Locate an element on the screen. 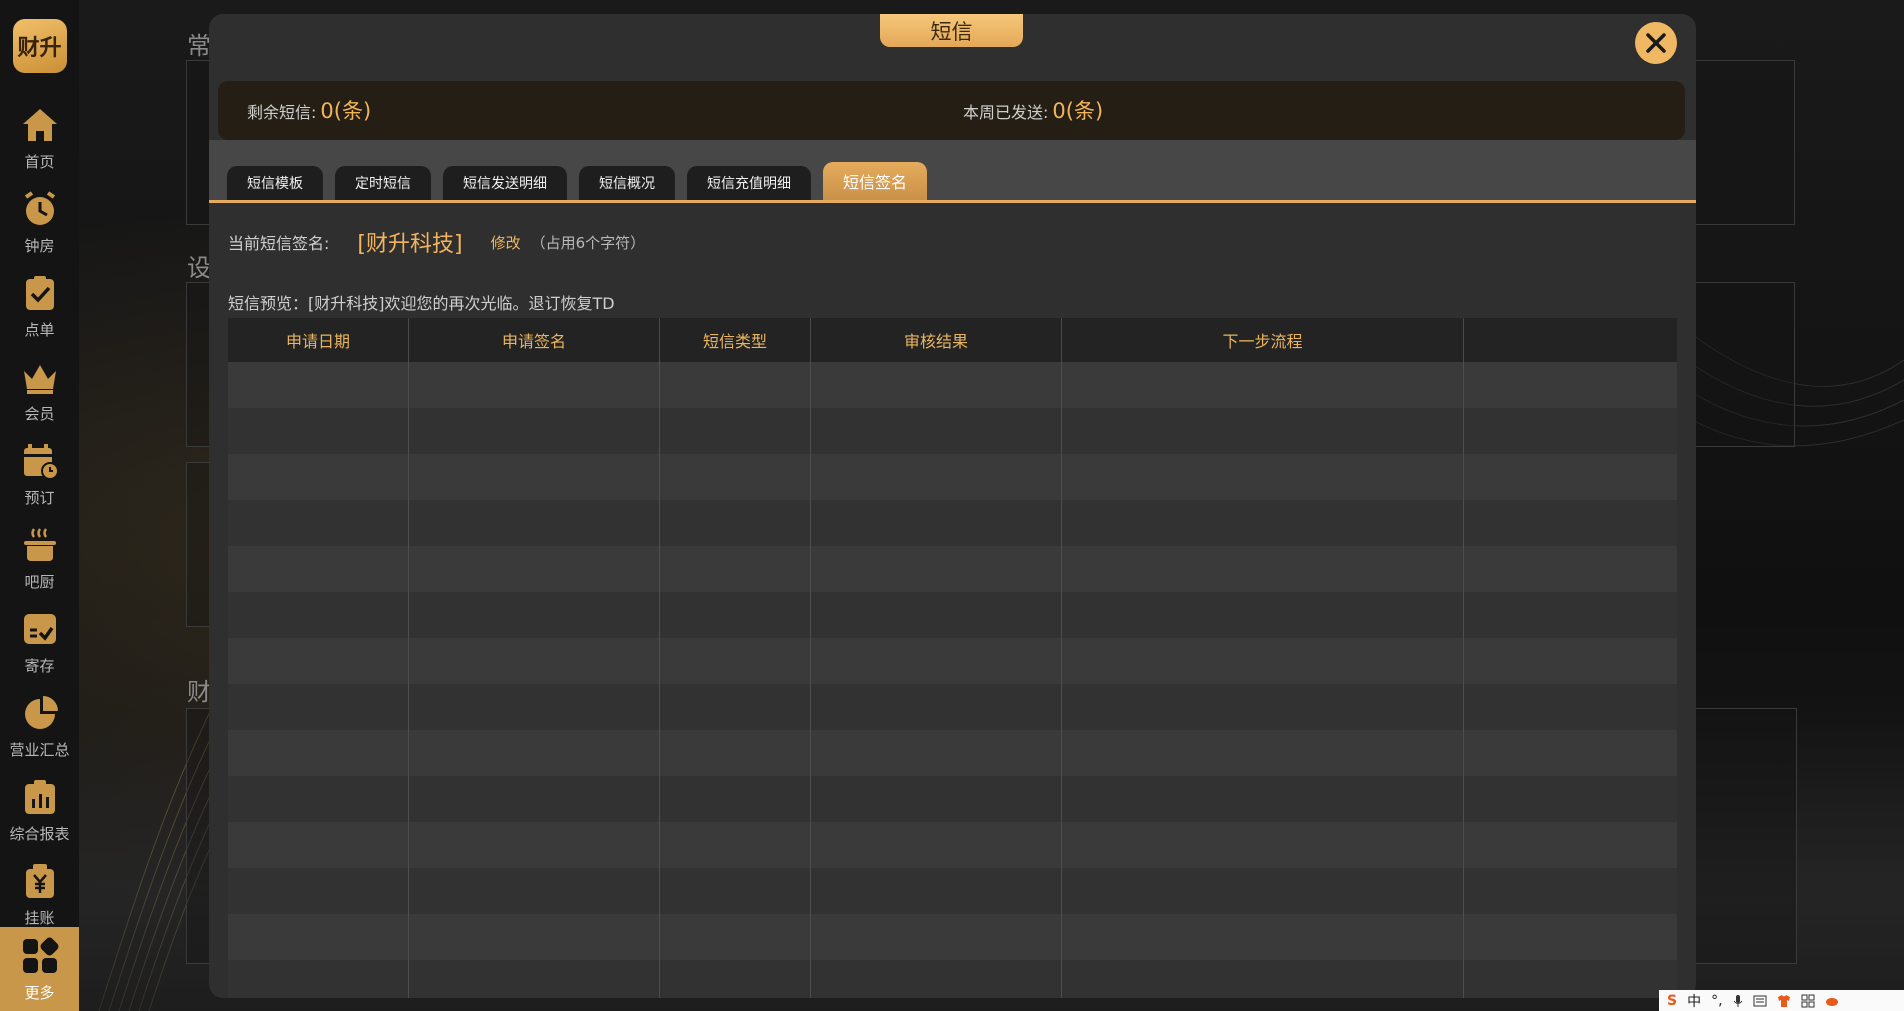  sidebar-item-label: 综合报表 is located at coordinates (39, 833).